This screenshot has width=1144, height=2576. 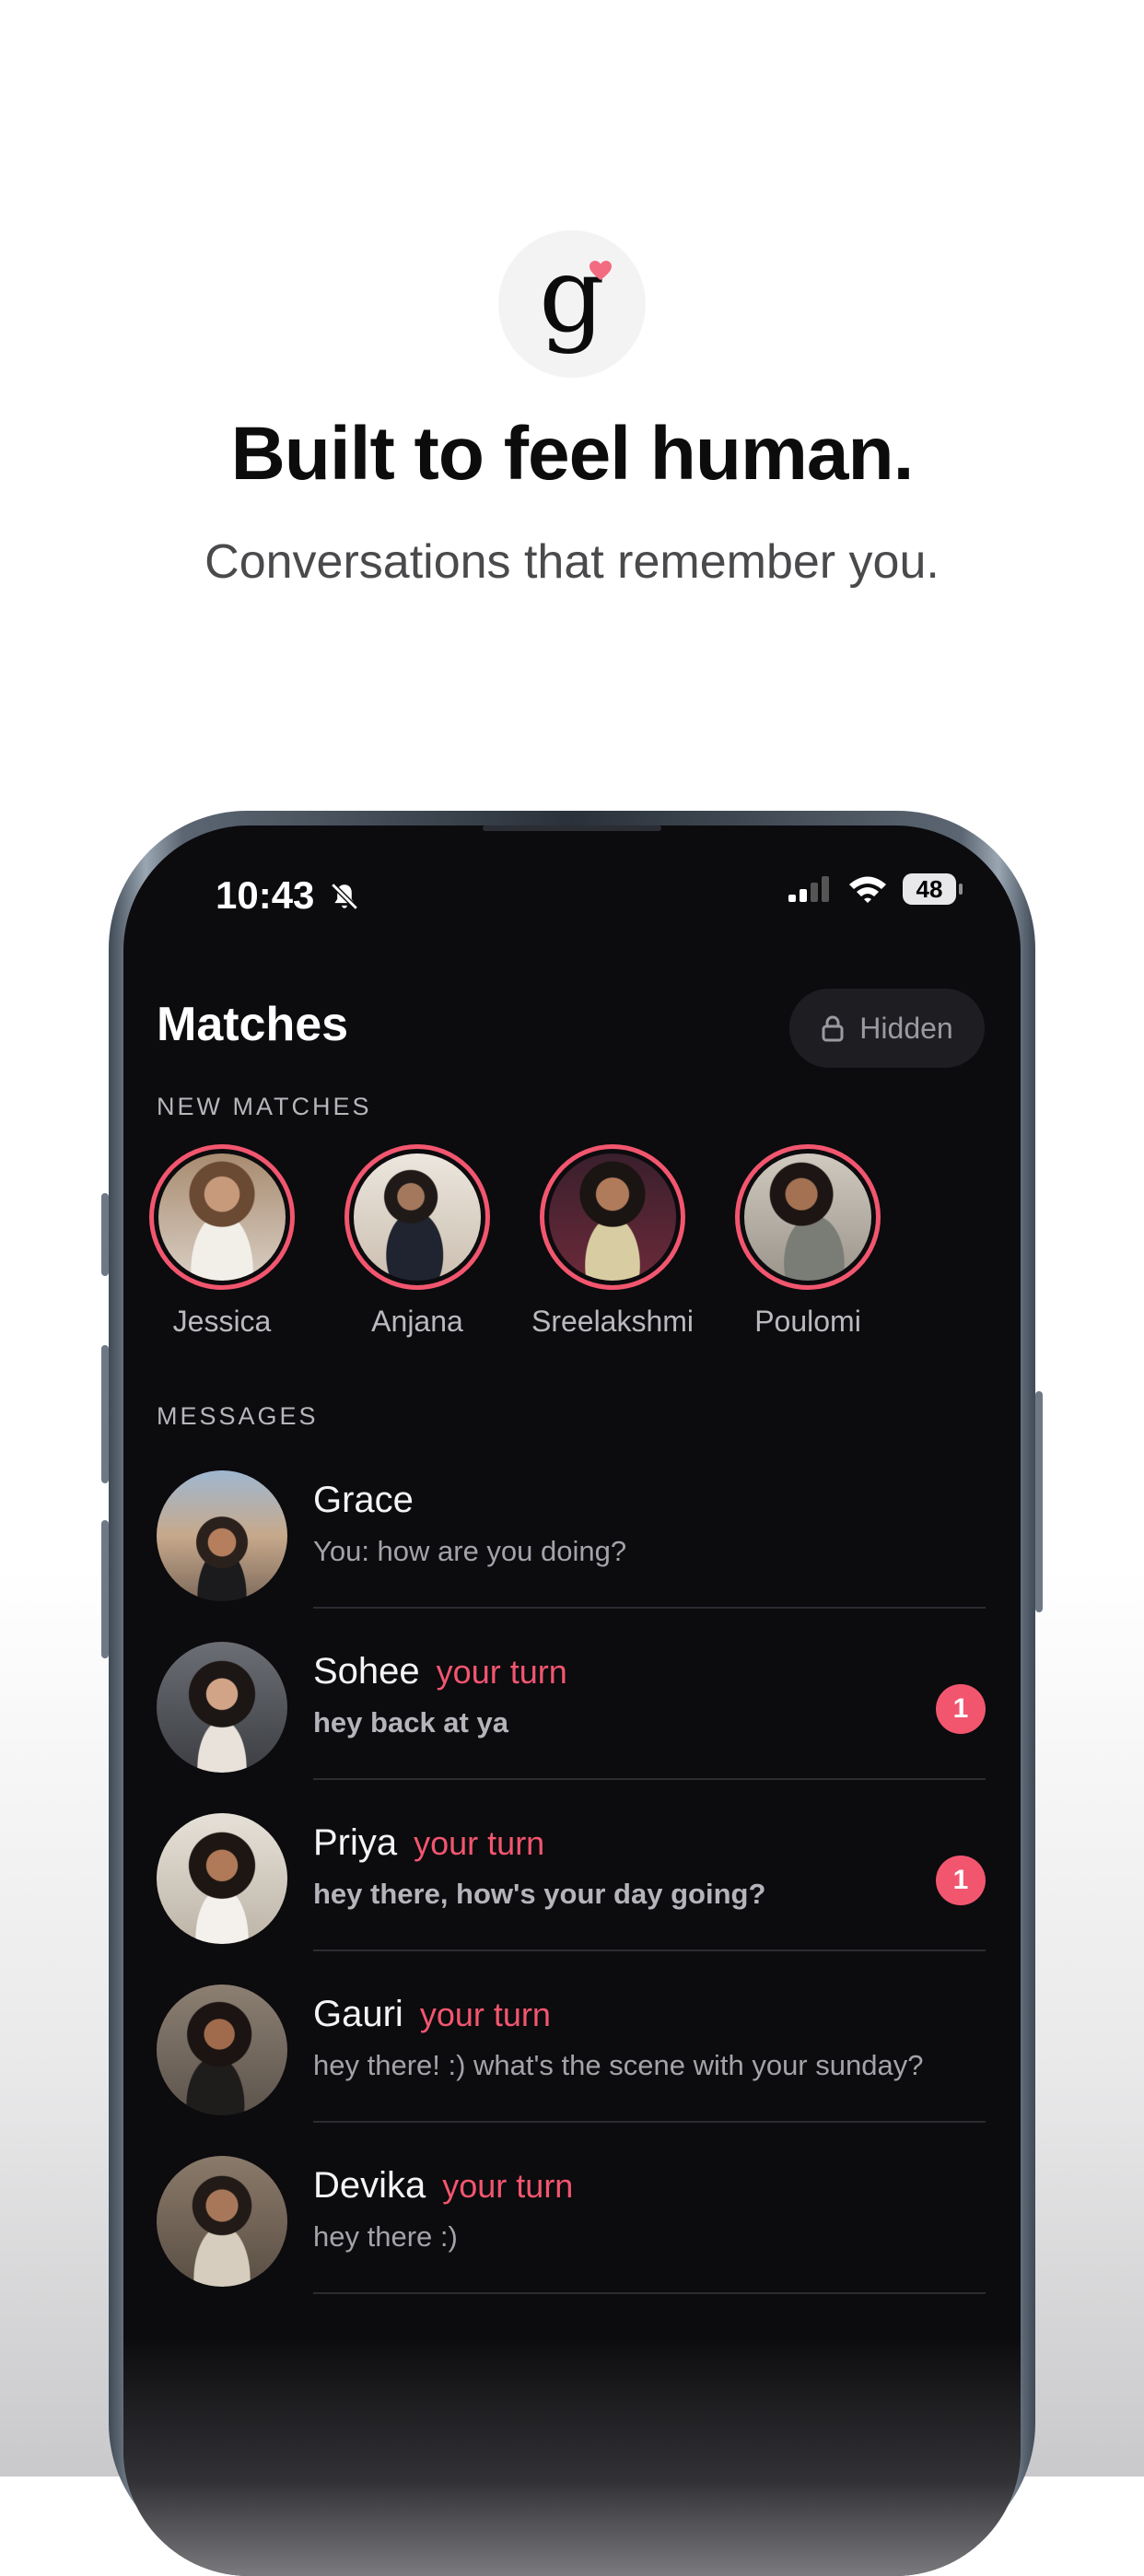 I want to click on contact-name: Grace, so click(x=363, y=1500).